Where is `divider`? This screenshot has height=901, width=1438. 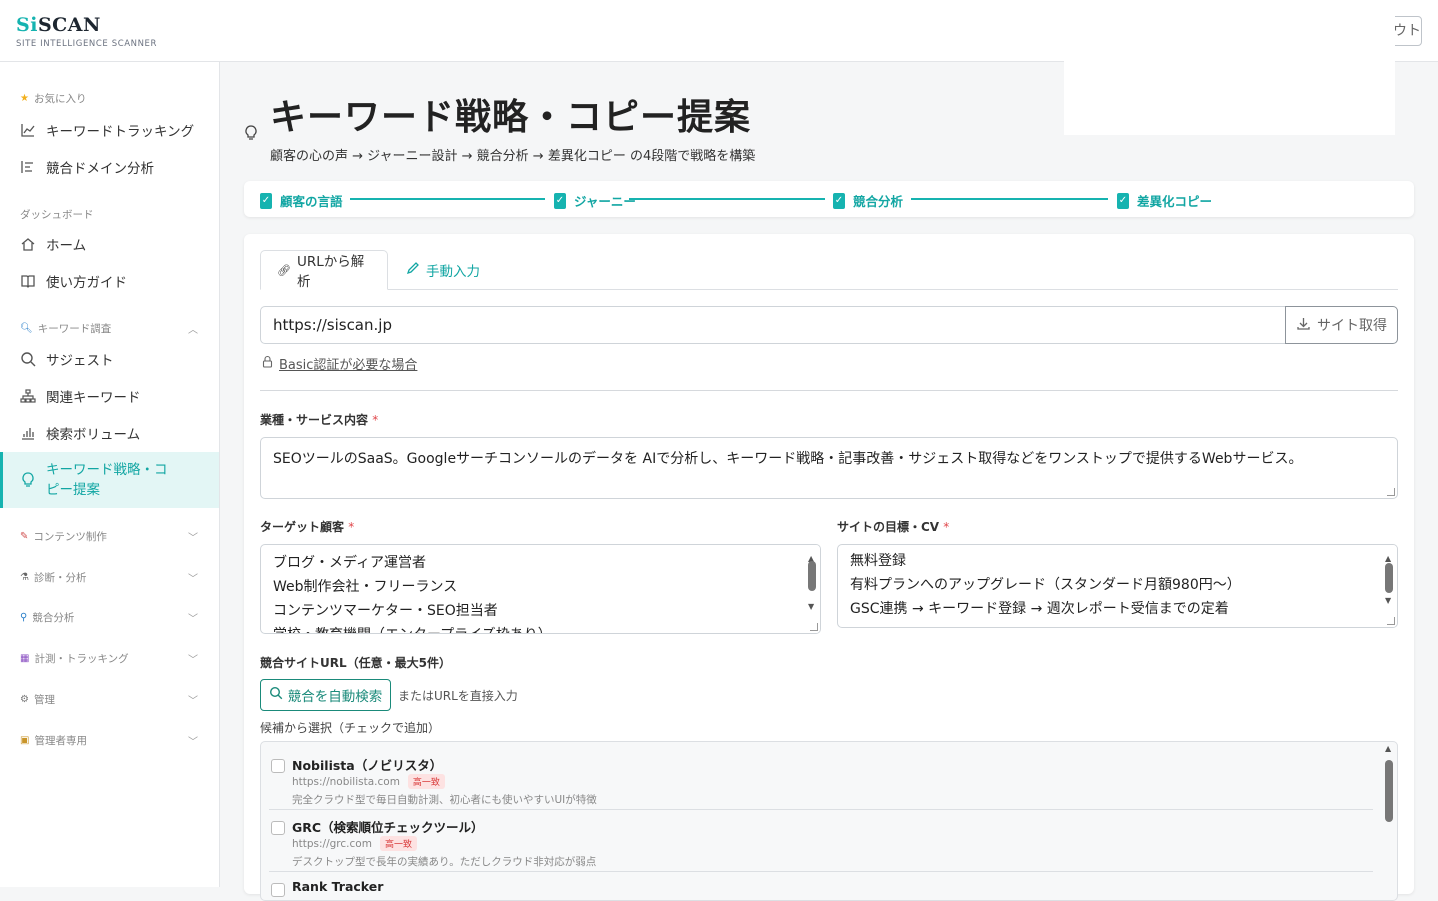
divider is located at coordinates (829, 390).